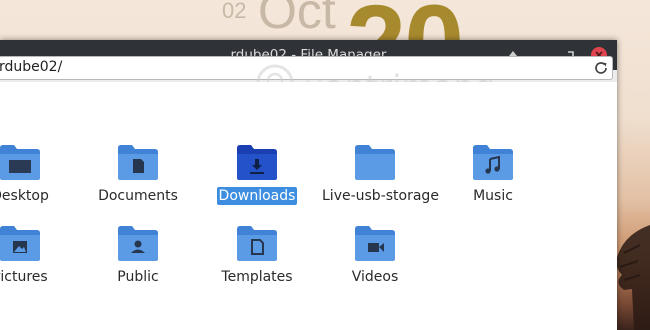  I want to click on location-path: rdube02/, so click(31, 67).